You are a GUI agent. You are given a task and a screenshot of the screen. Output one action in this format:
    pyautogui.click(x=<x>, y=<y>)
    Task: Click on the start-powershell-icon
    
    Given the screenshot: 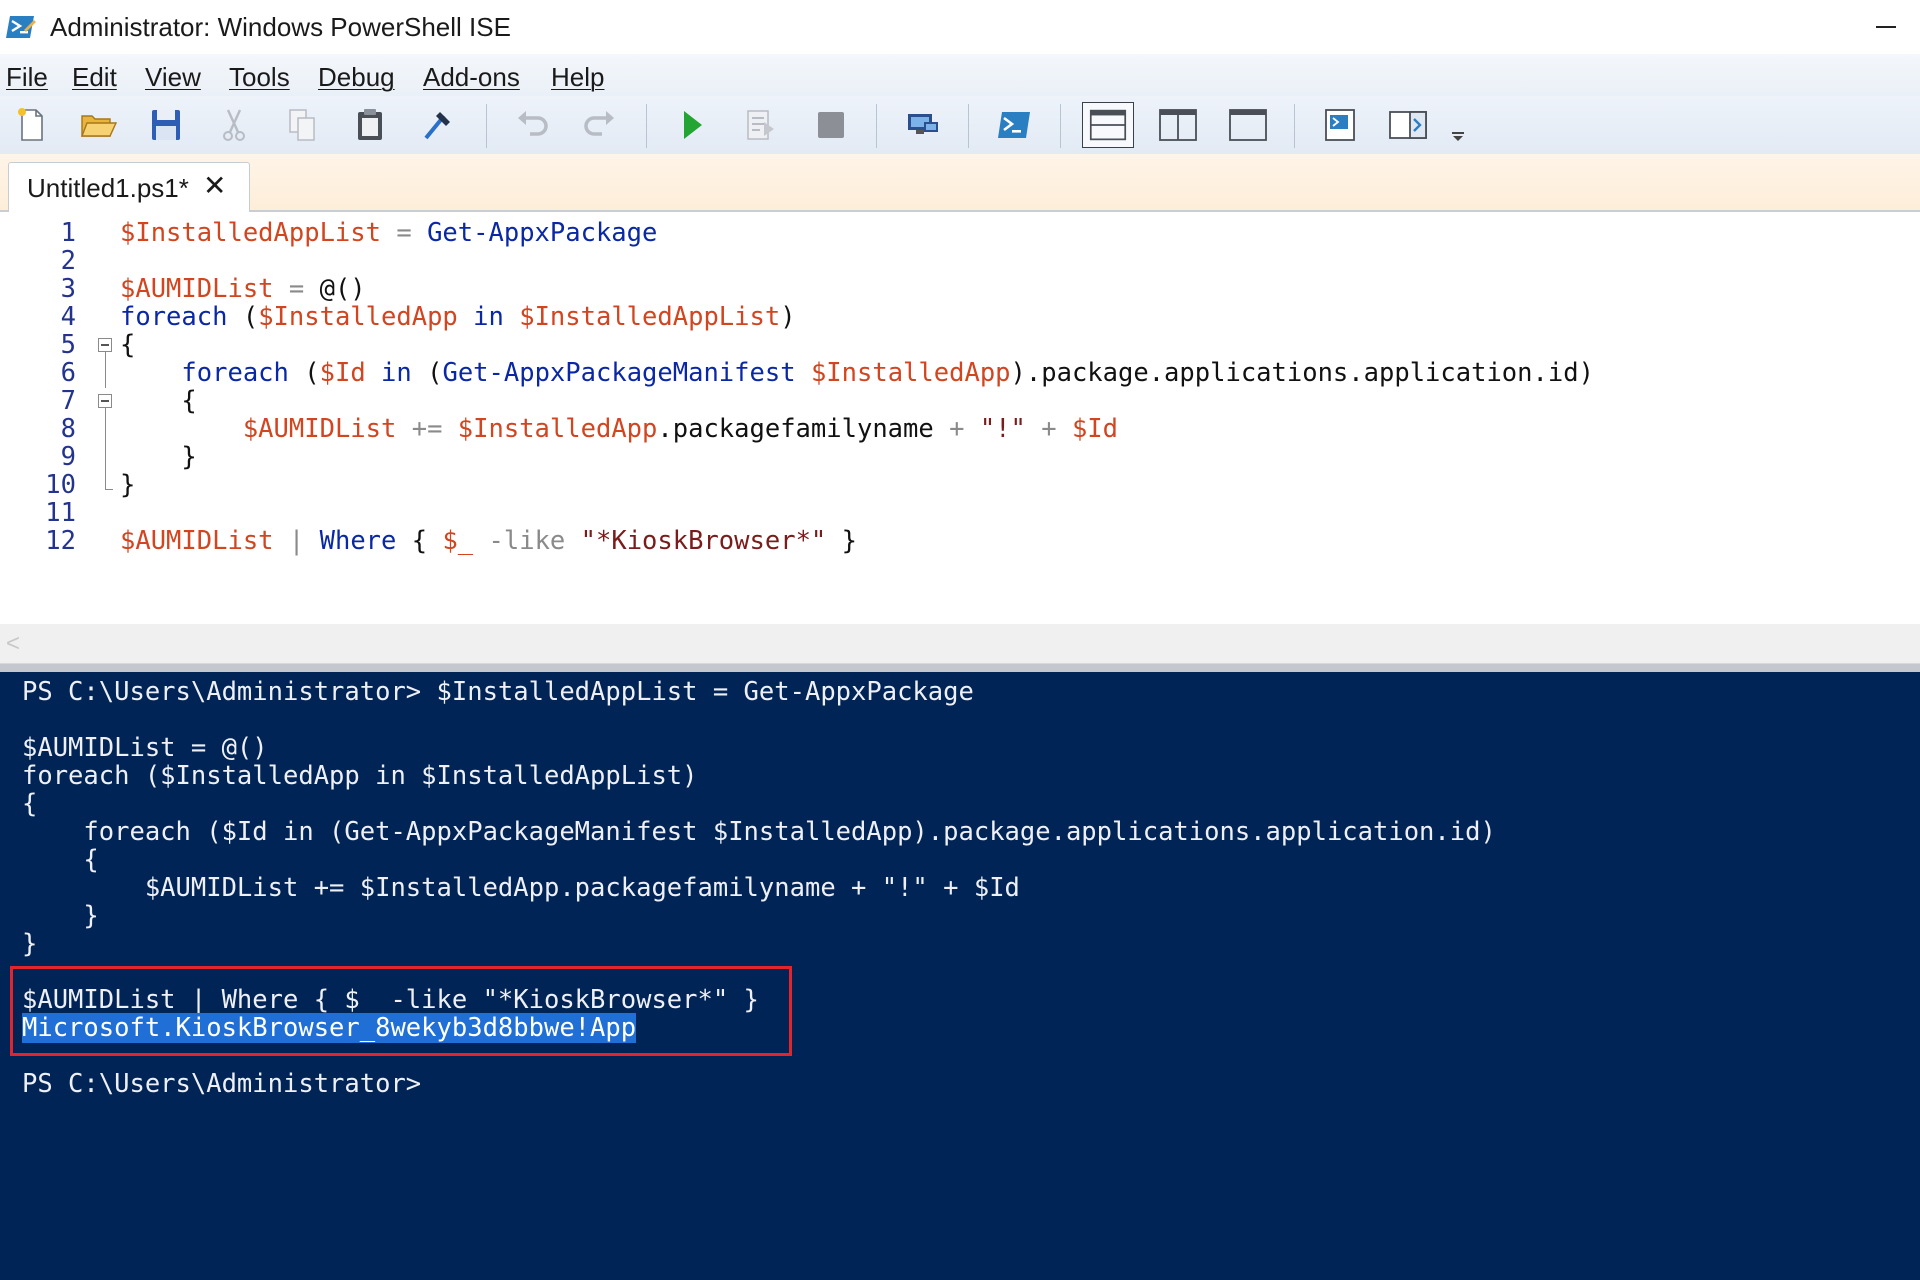 What is the action you would take?
    pyautogui.click(x=1014, y=125)
    